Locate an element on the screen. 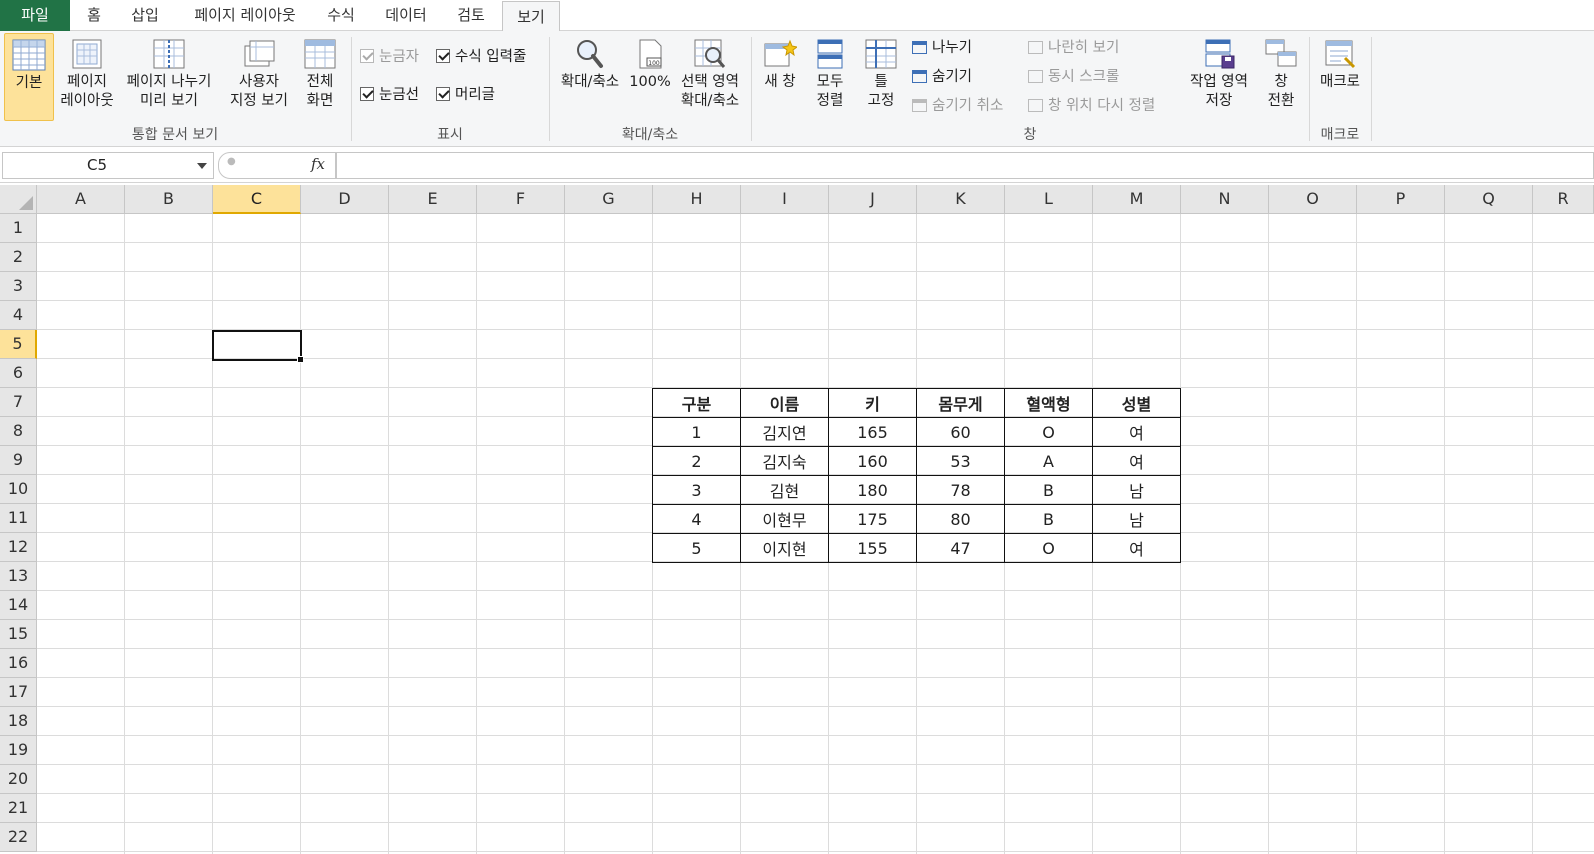  new-window-button: 새 창 is located at coordinates (780, 77).